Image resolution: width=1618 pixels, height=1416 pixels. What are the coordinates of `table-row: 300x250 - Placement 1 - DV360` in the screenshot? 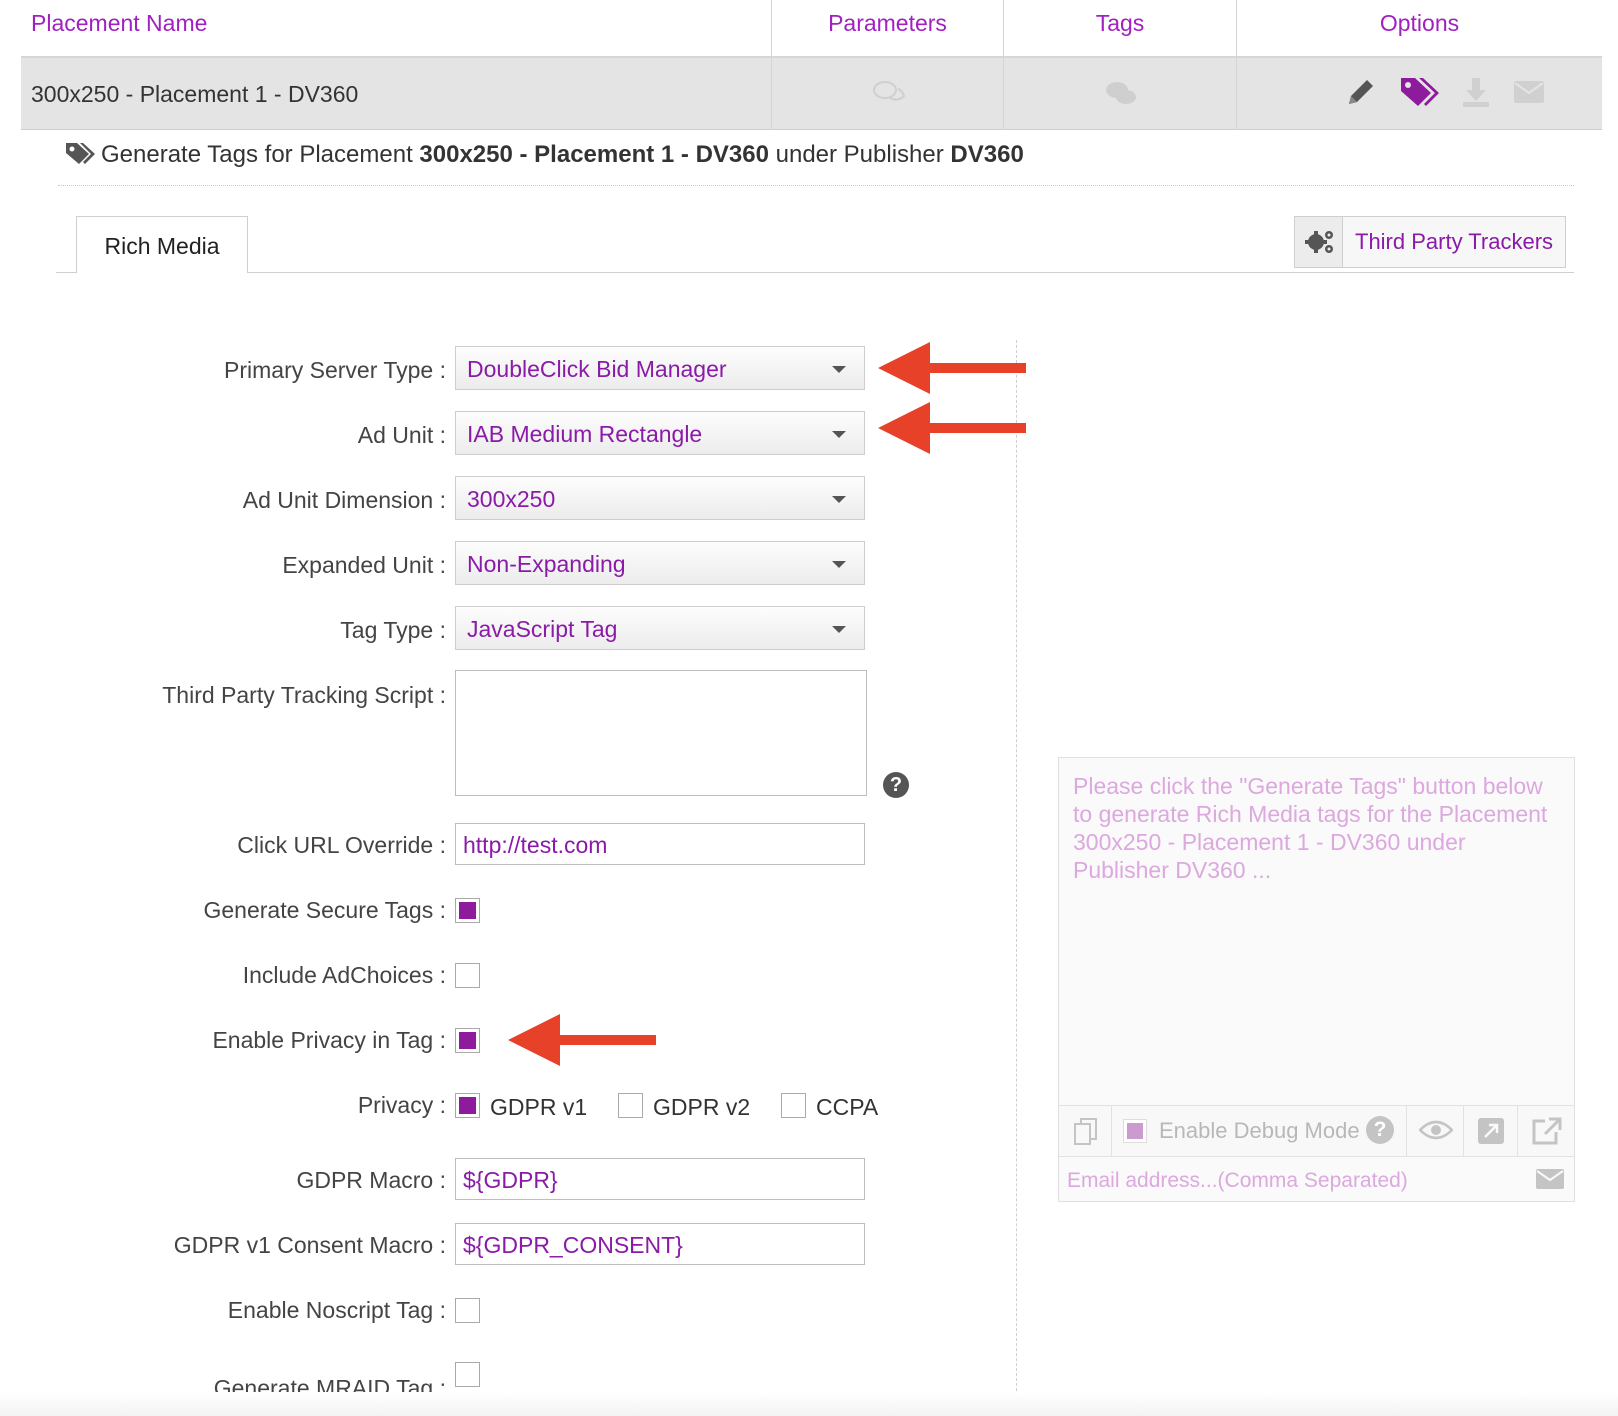 It's located at (811, 94).